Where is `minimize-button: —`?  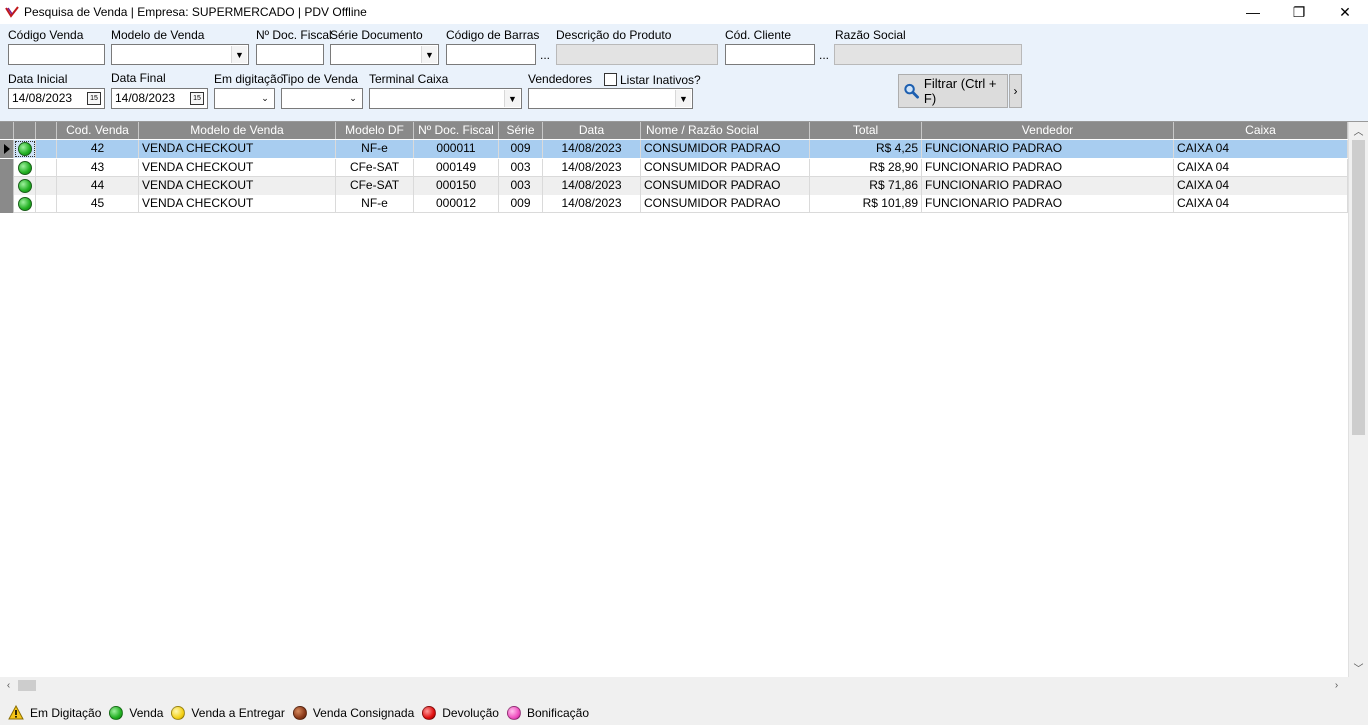
minimize-button: — is located at coordinates (1253, 12).